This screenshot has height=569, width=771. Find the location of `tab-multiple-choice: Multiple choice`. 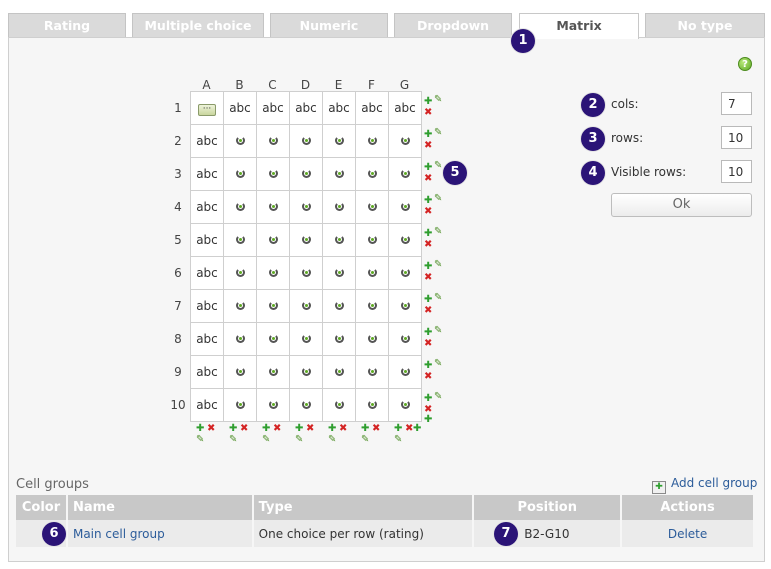

tab-multiple-choice: Multiple choice is located at coordinates (198, 25).